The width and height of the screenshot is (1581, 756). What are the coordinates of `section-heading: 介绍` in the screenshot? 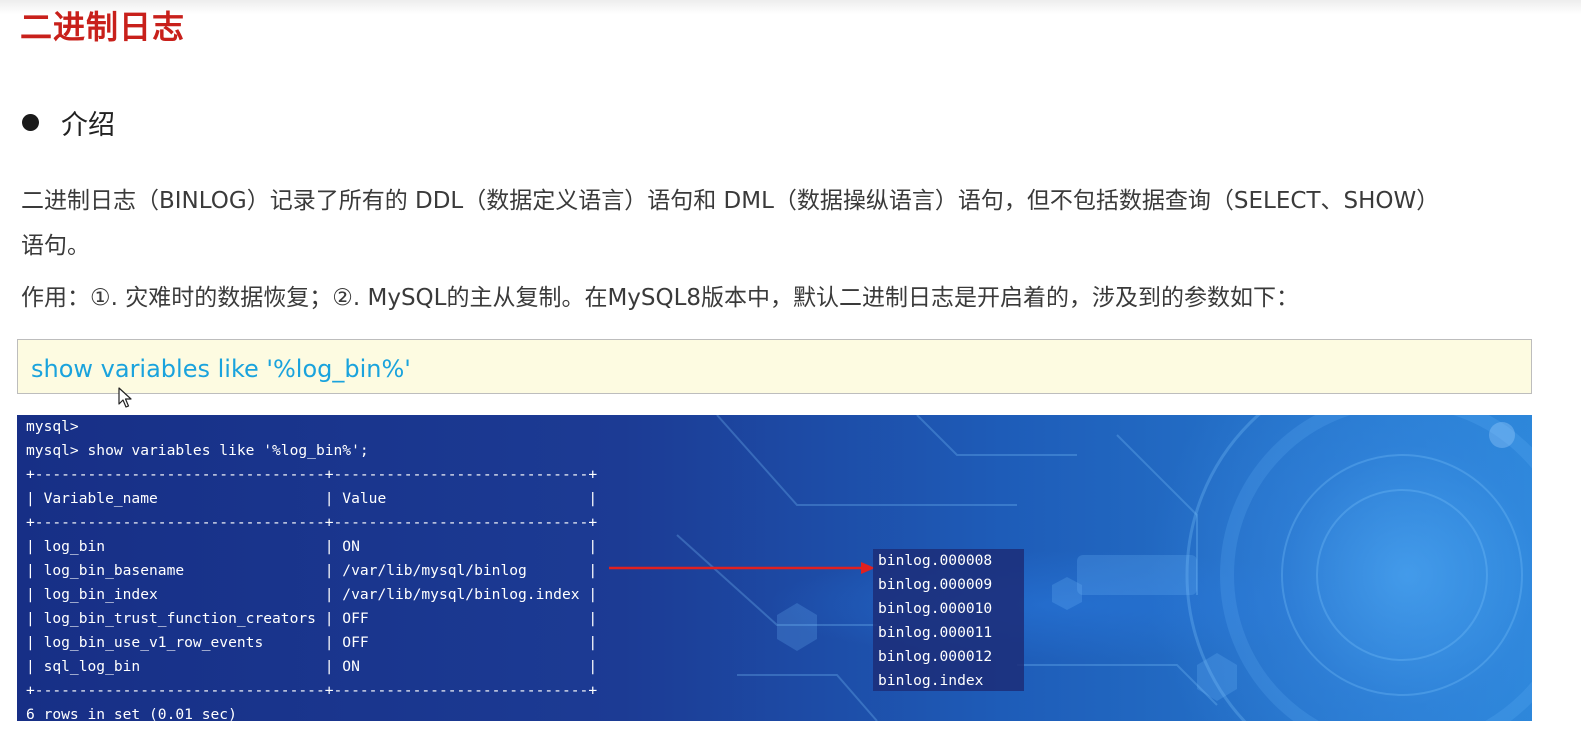 It's located at (68, 122).